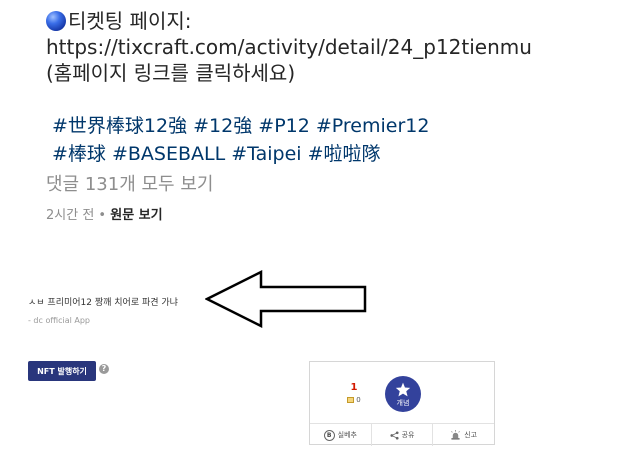 Image resolution: width=640 pixels, height=455 pixels. Describe the element at coordinates (136, 215) in the screenshot. I see `view-original-link: 원문 보기` at that location.